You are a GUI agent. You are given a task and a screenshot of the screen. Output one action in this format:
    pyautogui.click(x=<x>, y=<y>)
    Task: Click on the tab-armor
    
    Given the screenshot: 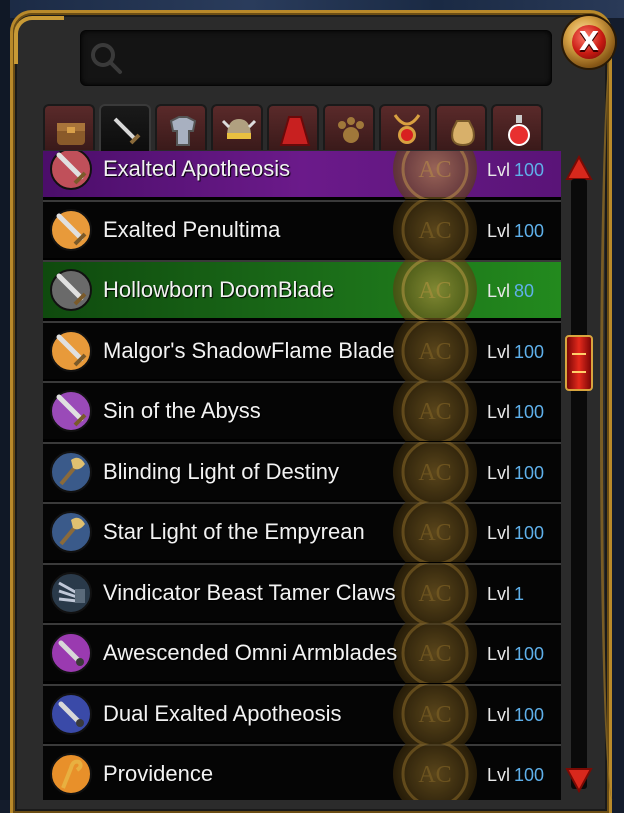 What is the action you would take?
    pyautogui.click(x=181, y=127)
    